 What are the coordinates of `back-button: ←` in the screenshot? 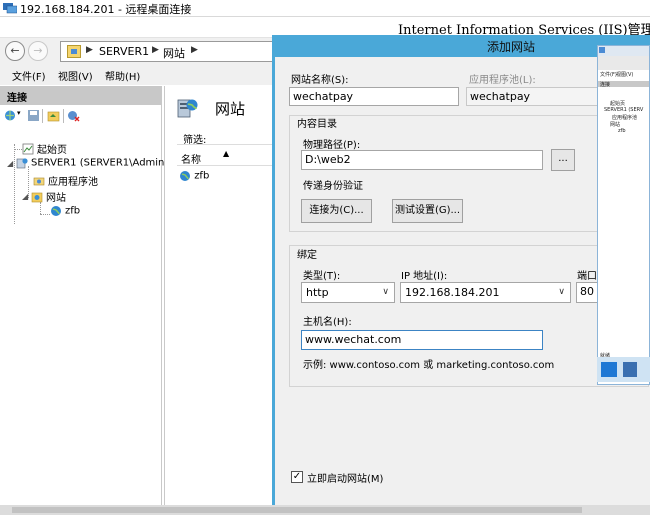 It's located at (15, 51).